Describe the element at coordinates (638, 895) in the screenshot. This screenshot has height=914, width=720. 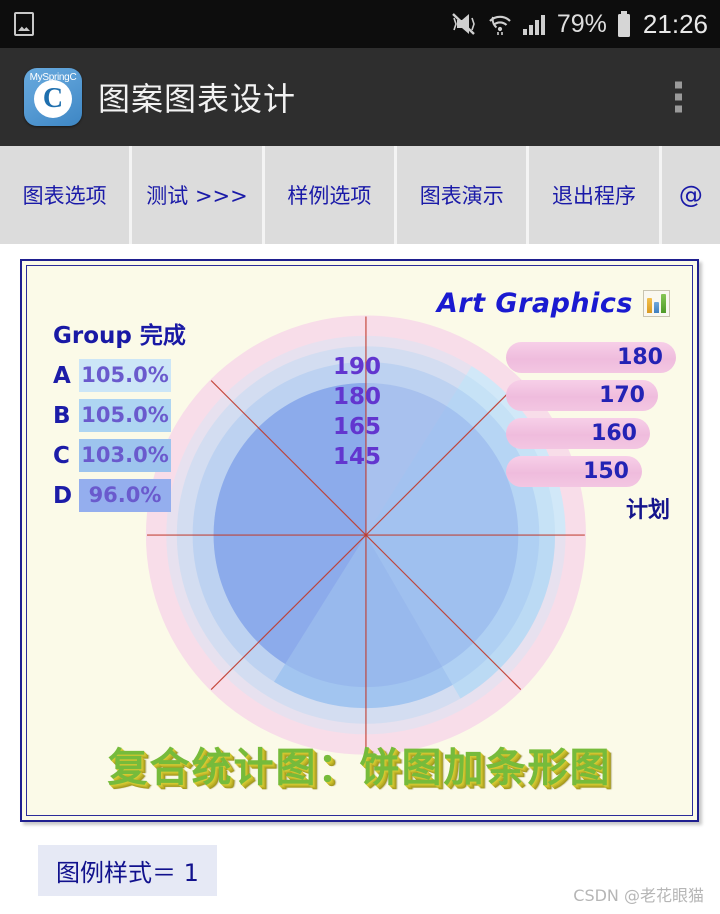
I see `watermark: CSDN @老花眼猫` at that location.